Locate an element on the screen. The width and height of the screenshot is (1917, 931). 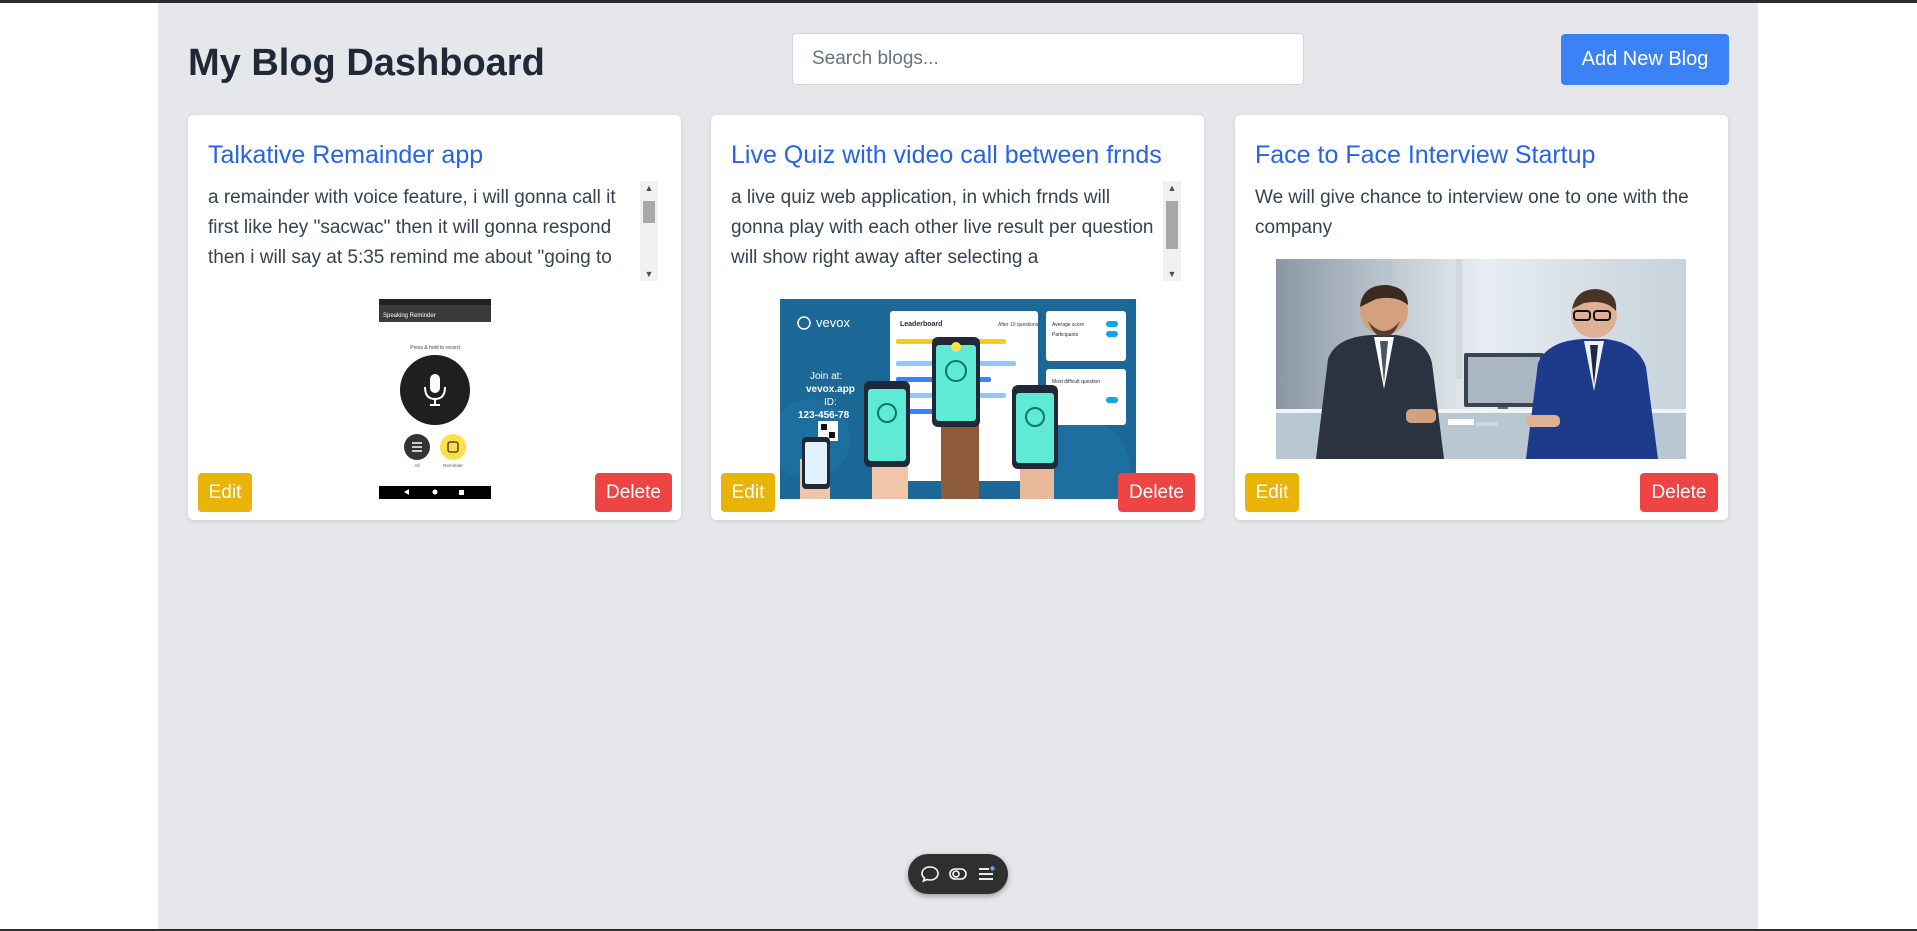
record-hint: Press & hold to record is located at coordinates (435, 348).